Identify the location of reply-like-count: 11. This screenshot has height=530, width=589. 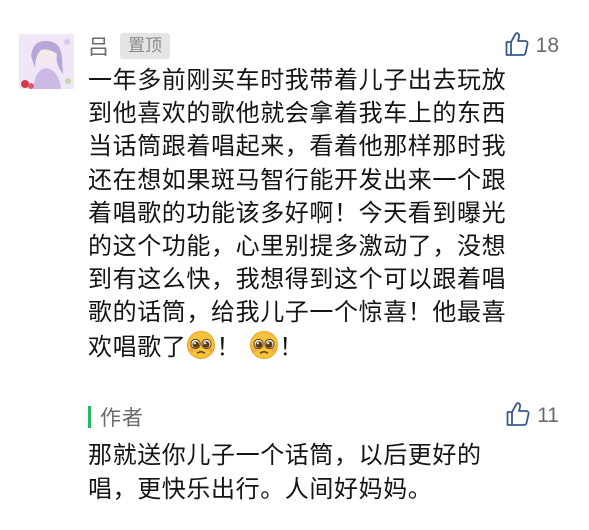
(548, 415).